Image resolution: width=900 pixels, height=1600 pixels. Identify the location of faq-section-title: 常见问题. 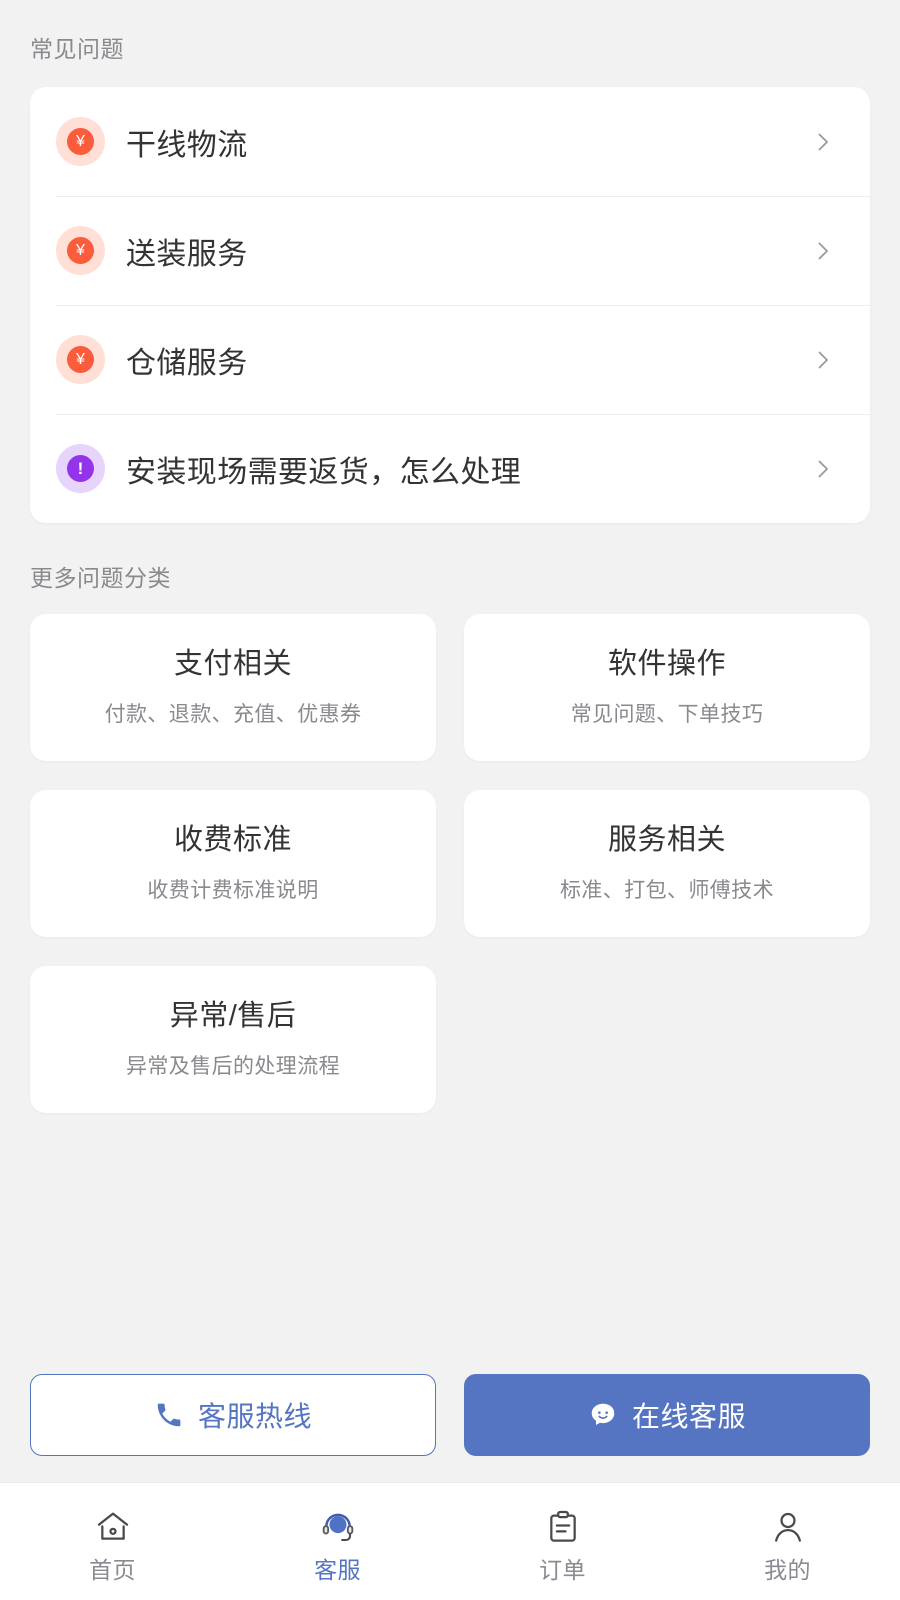
(77, 49).